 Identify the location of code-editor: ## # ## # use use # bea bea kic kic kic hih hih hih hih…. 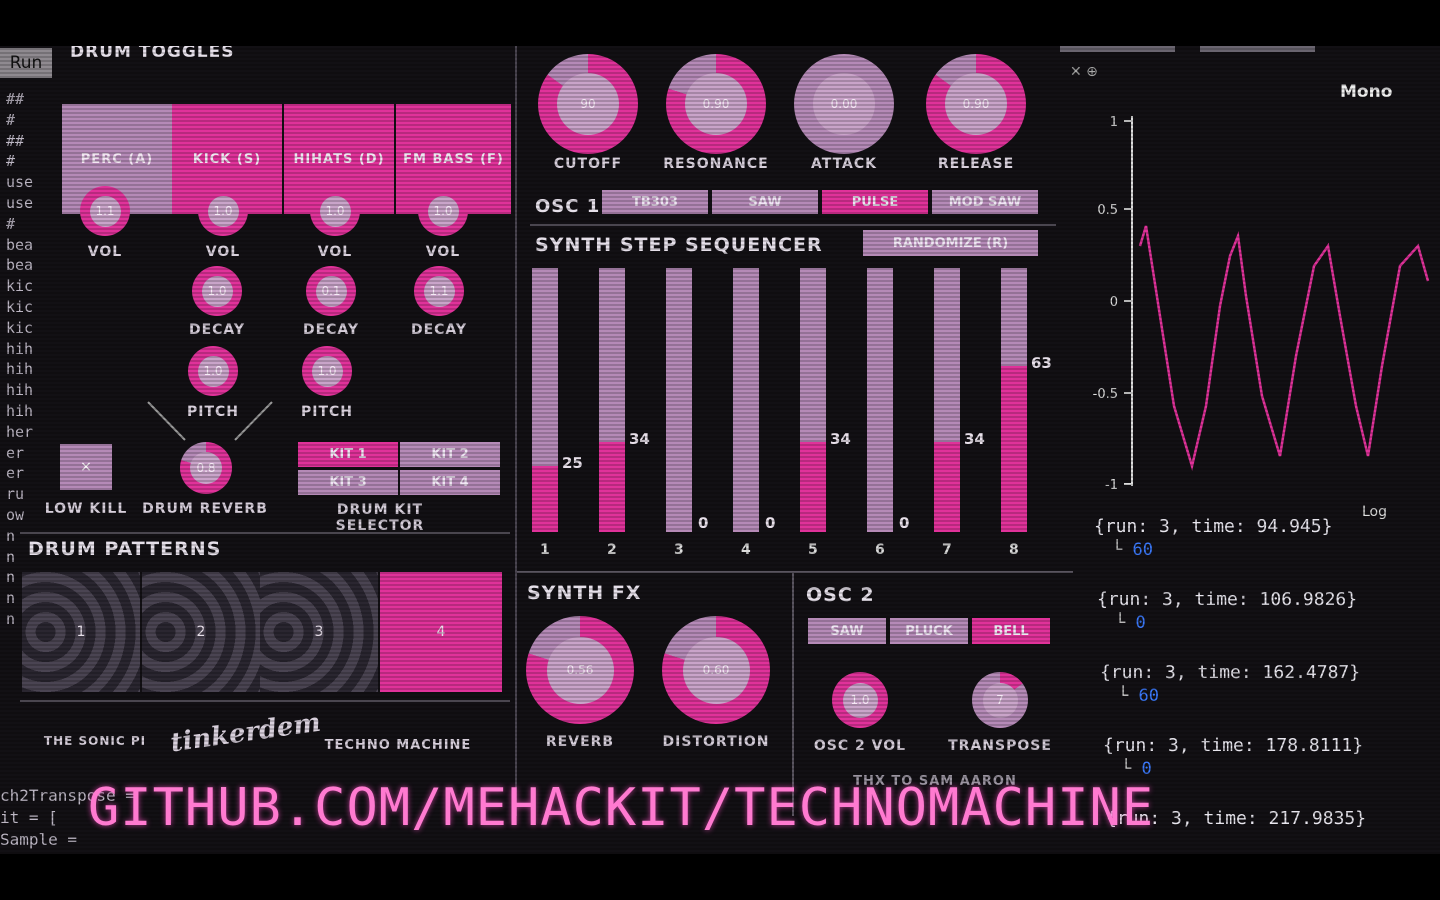
(26, 450).